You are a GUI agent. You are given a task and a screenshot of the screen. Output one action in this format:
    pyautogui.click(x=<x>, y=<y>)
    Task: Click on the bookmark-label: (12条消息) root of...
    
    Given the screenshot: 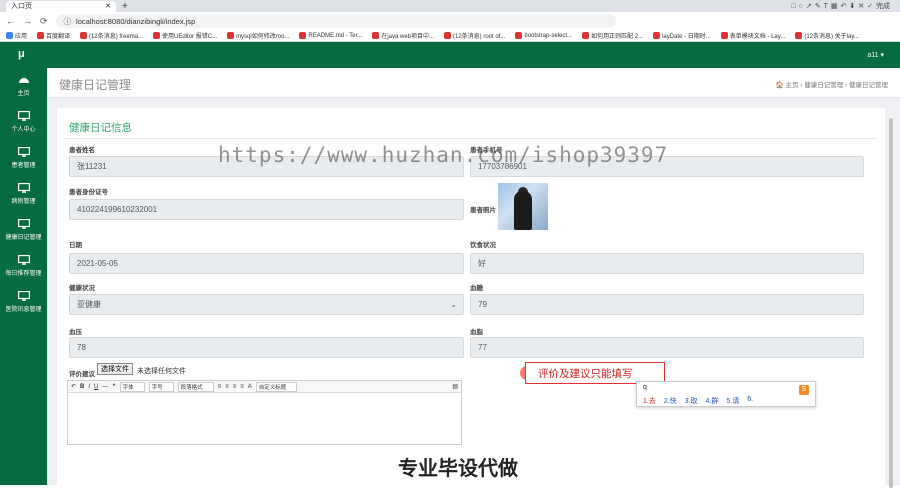 What is the action you would take?
    pyautogui.click(x=479, y=37)
    